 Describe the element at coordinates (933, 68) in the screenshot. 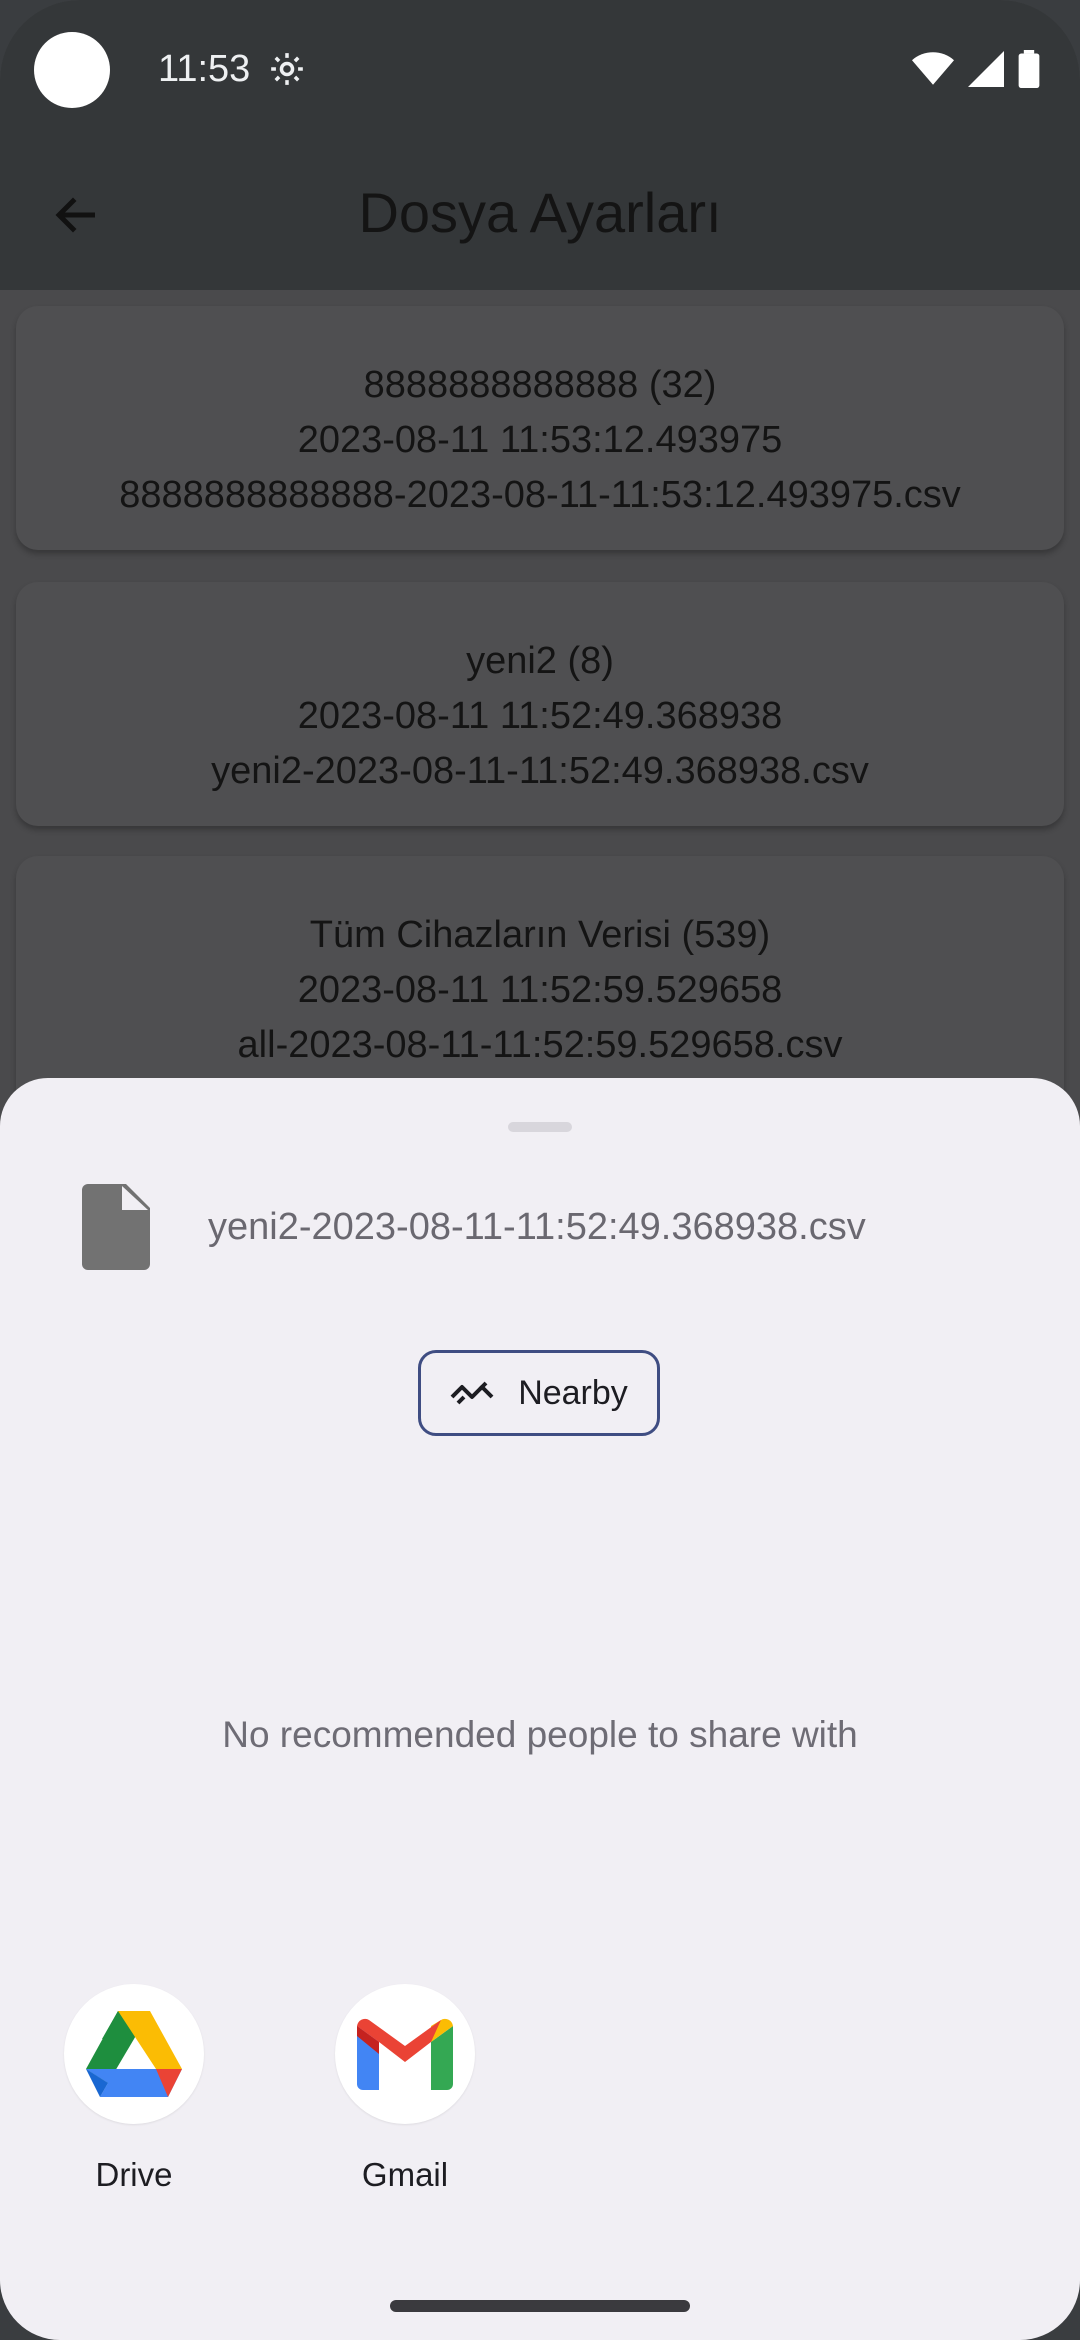

I see `wifi-icon` at that location.